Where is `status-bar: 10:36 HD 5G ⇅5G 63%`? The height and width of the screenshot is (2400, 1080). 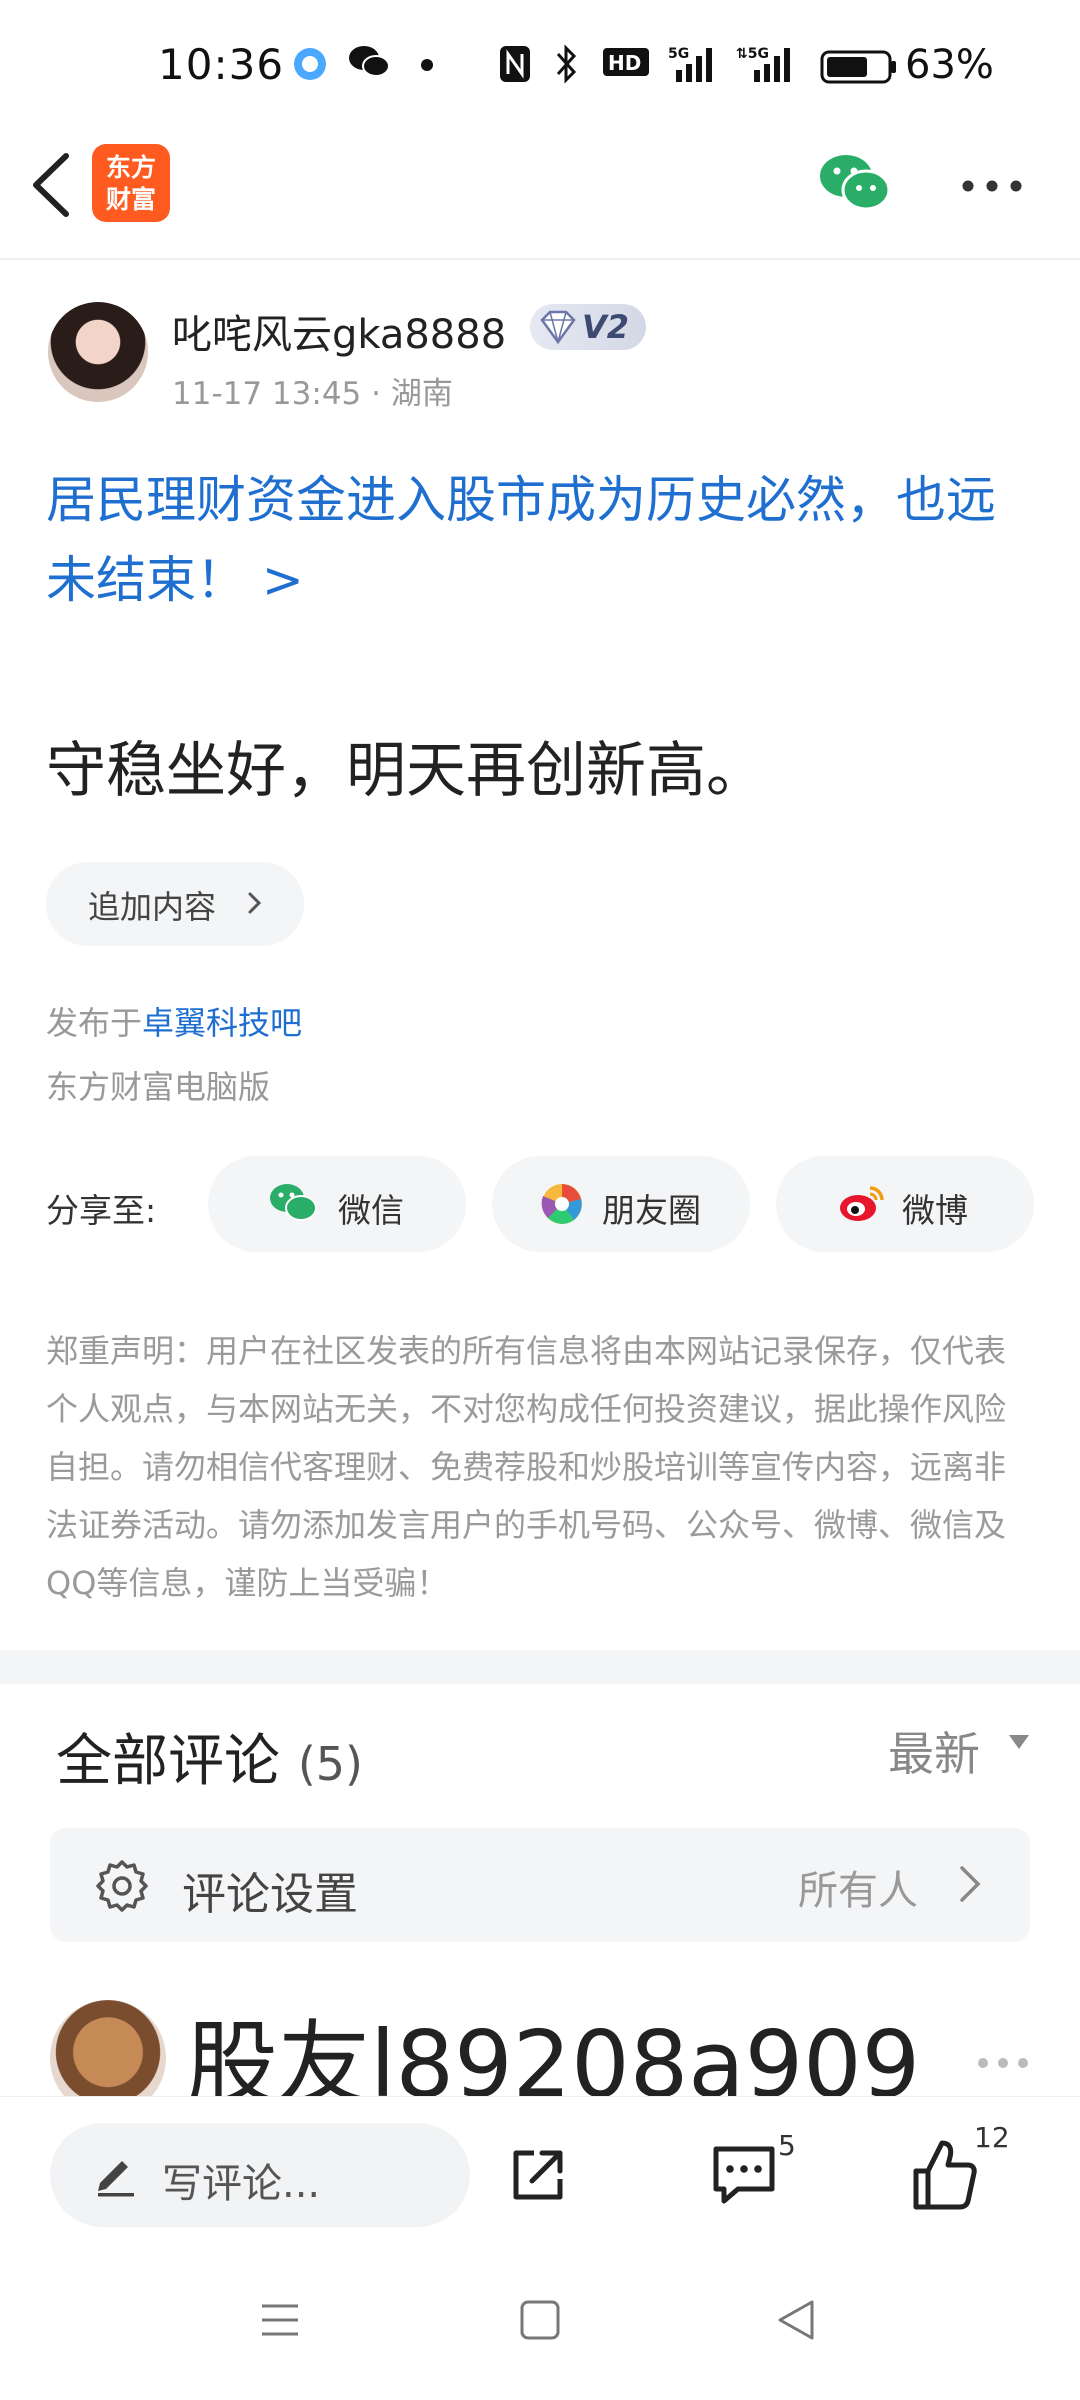 status-bar: 10:36 HD 5G ⇅5G 63% is located at coordinates (540, 65).